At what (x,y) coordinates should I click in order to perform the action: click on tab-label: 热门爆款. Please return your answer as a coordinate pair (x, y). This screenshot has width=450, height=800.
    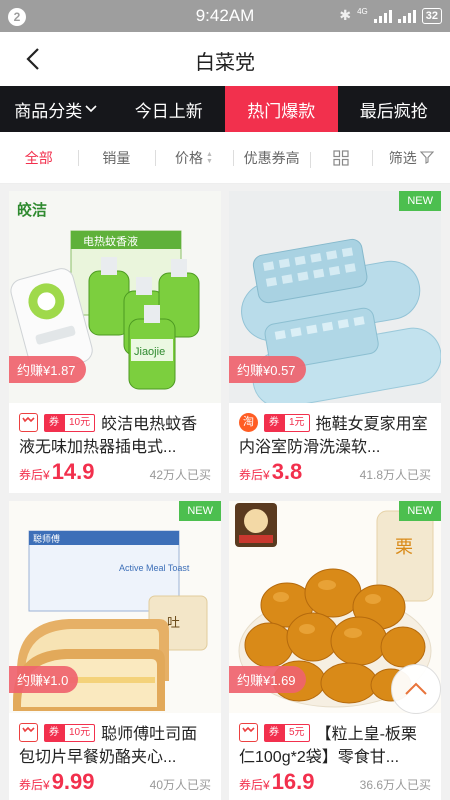
    Looking at the image, I should click on (281, 111).